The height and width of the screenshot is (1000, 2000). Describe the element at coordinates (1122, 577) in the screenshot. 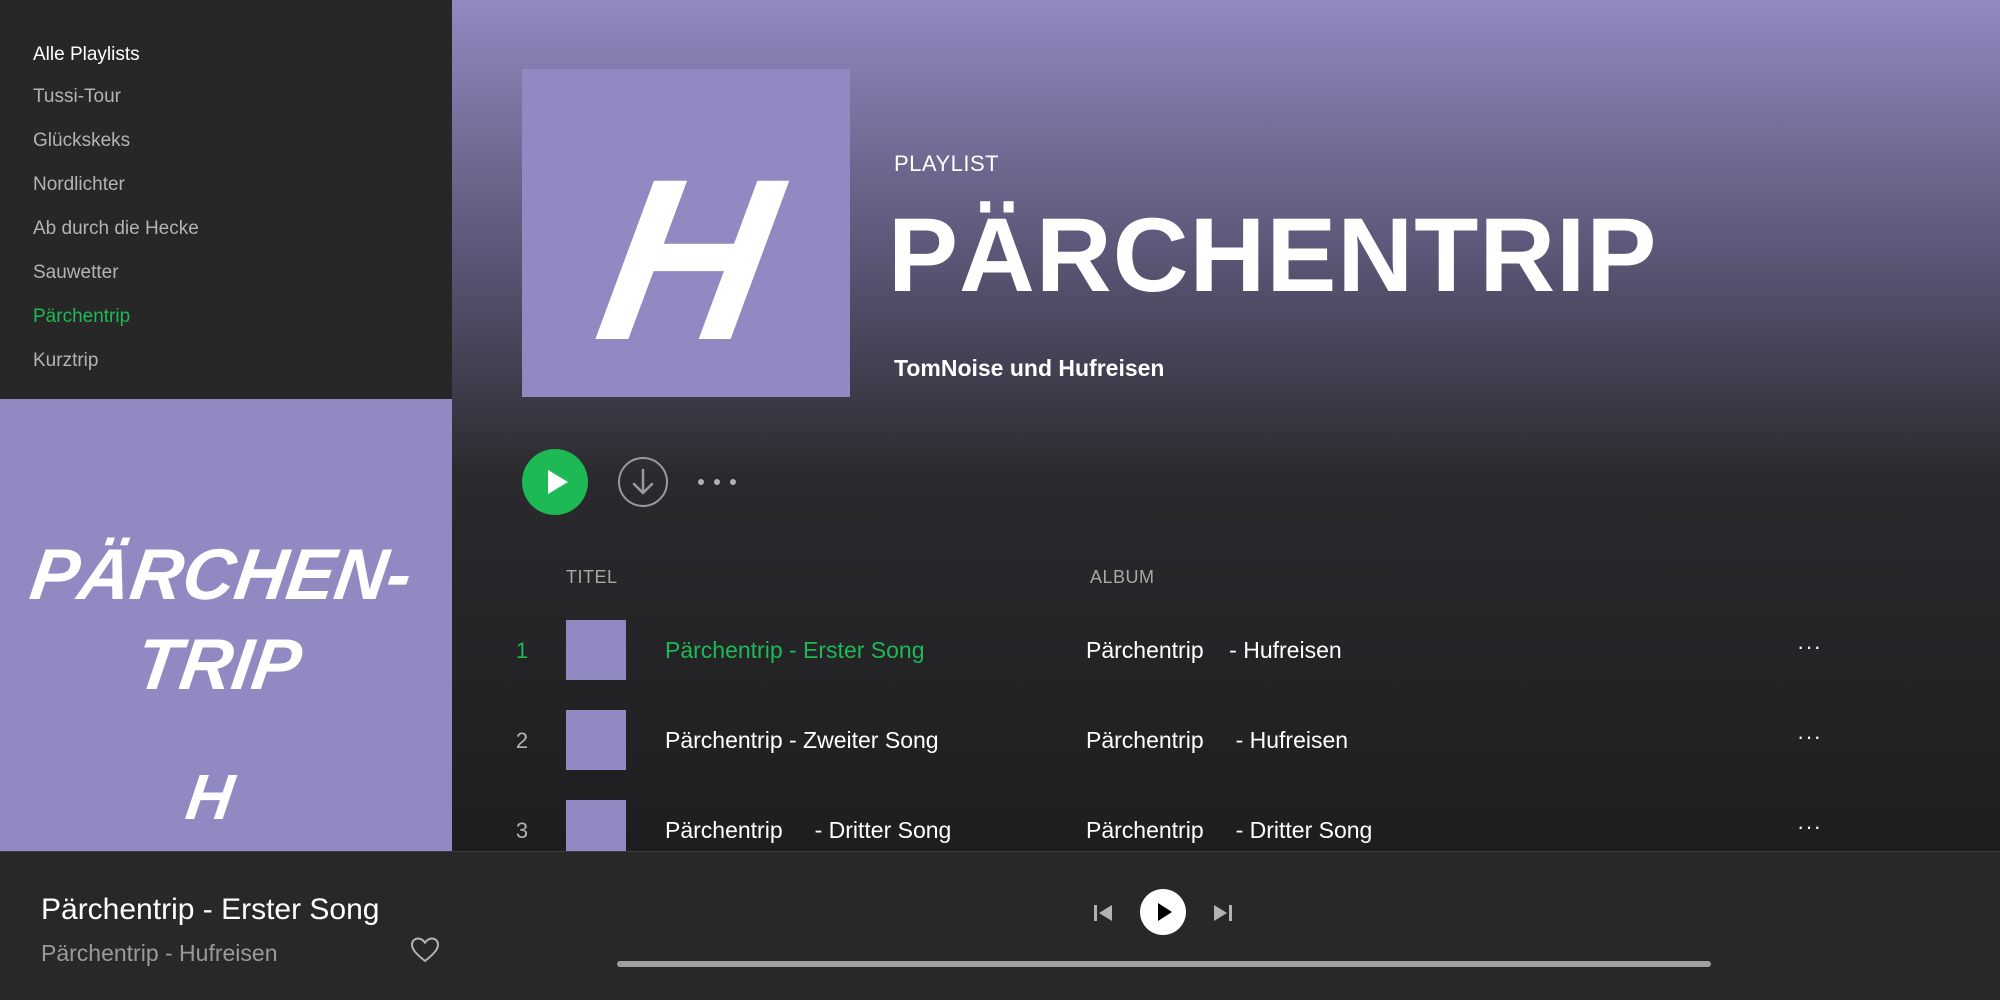

I see `column-header-album: ALBUM` at that location.